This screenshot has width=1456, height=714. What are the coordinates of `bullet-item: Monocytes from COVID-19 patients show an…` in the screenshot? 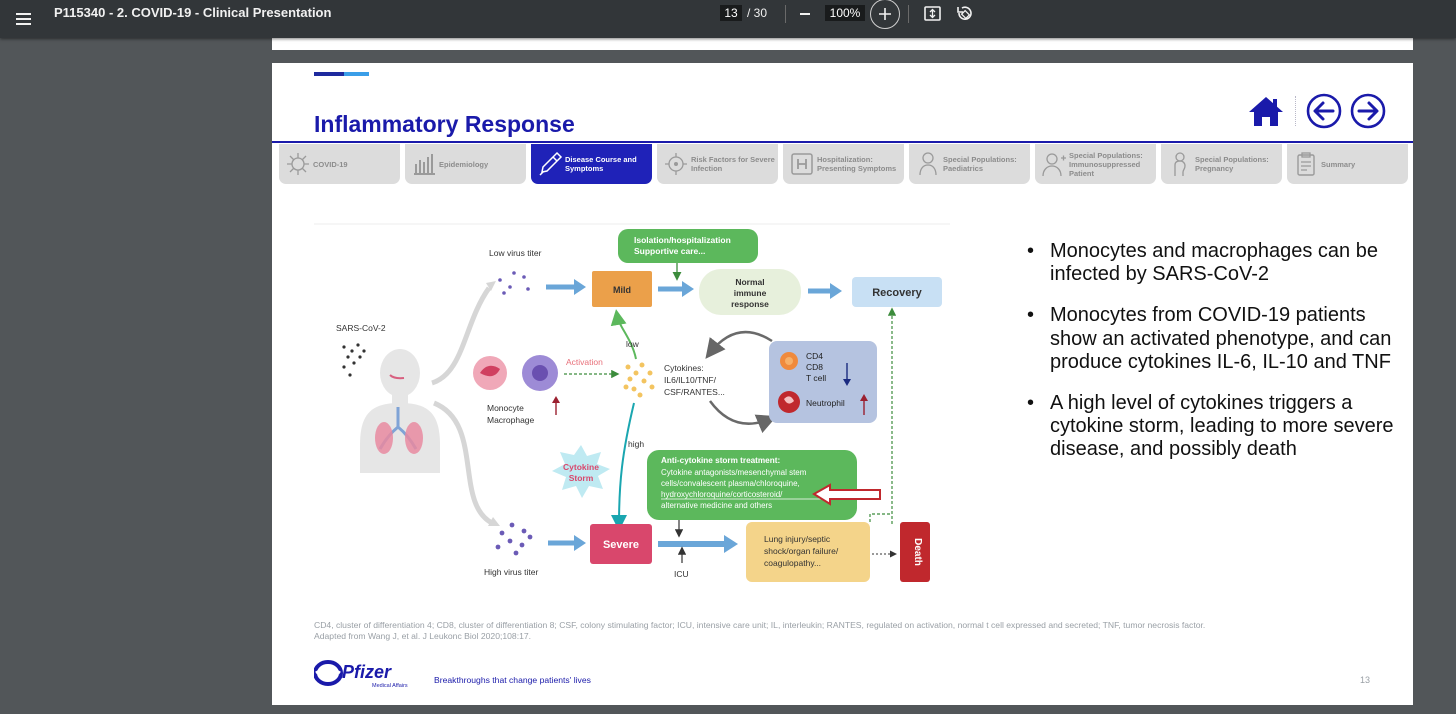 It's located at (1209, 339).